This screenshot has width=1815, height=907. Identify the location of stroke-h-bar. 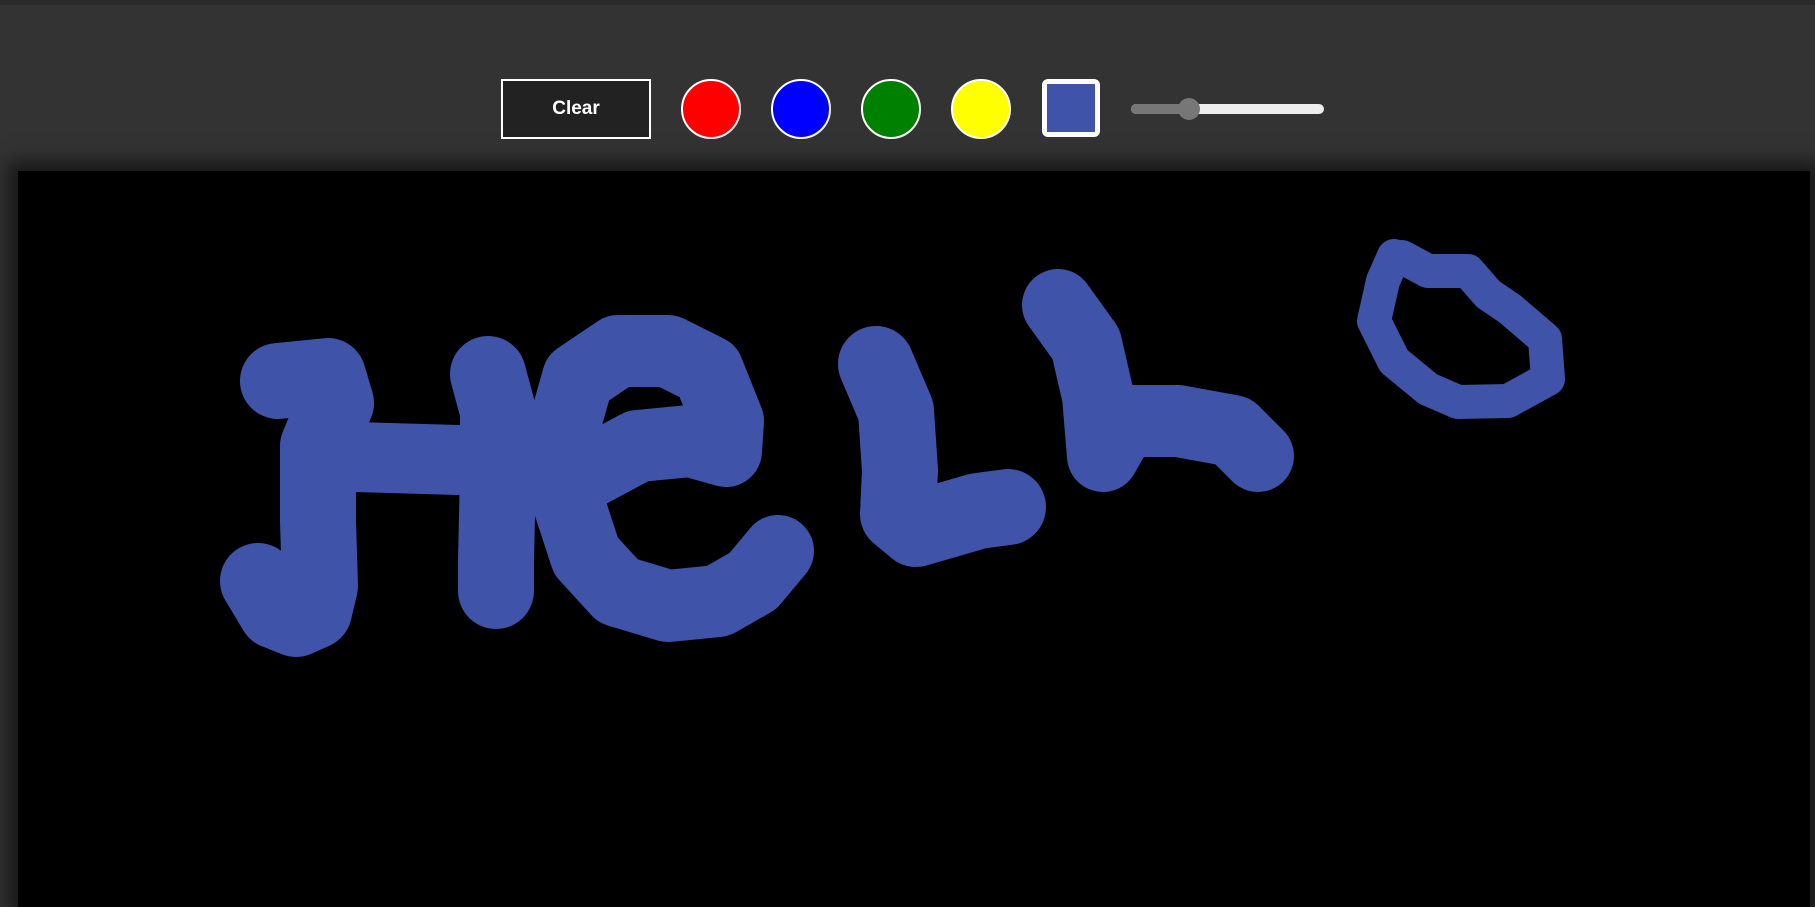
(389, 458).